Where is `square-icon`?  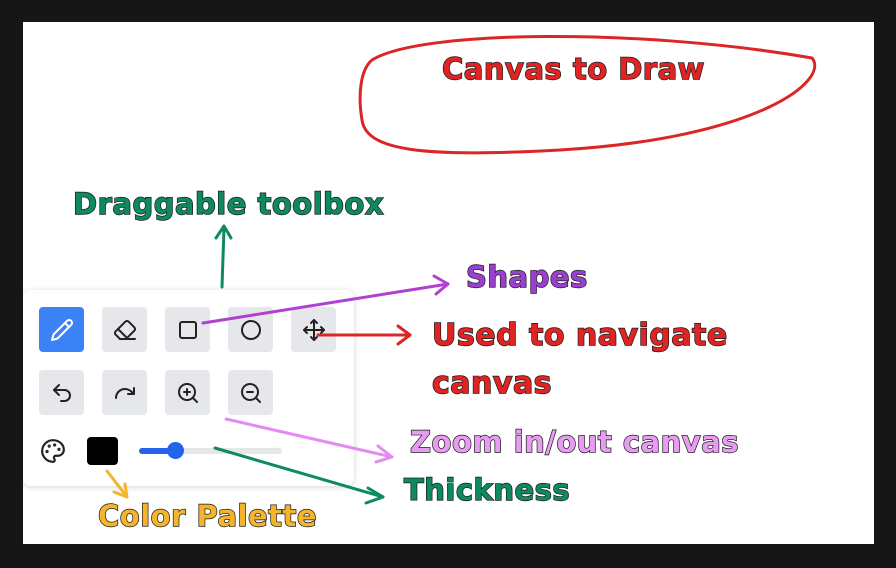 square-icon is located at coordinates (187, 329).